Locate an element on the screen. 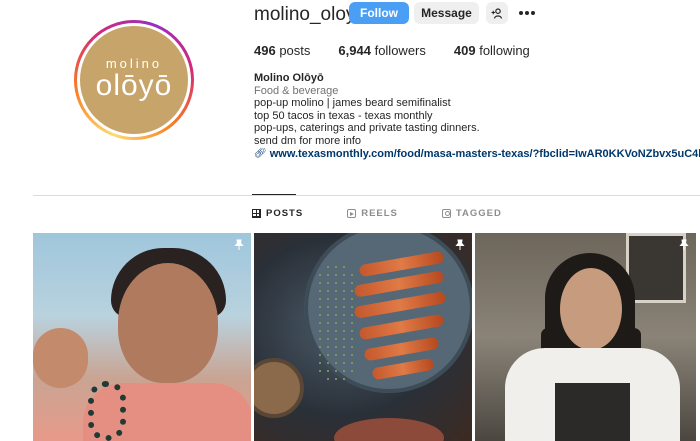 This screenshot has height=441, width=700. post-image-frame is located at coordinates (656, 268).